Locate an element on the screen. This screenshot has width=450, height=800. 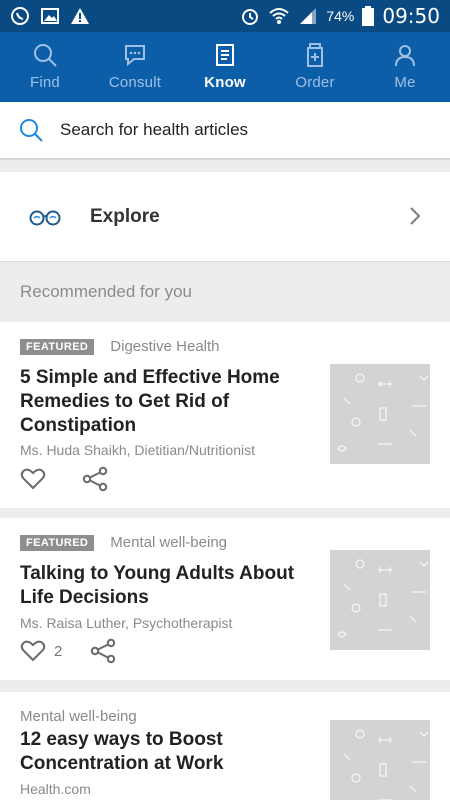
nav-tab-know: Know is located at coordinates (225, 67).